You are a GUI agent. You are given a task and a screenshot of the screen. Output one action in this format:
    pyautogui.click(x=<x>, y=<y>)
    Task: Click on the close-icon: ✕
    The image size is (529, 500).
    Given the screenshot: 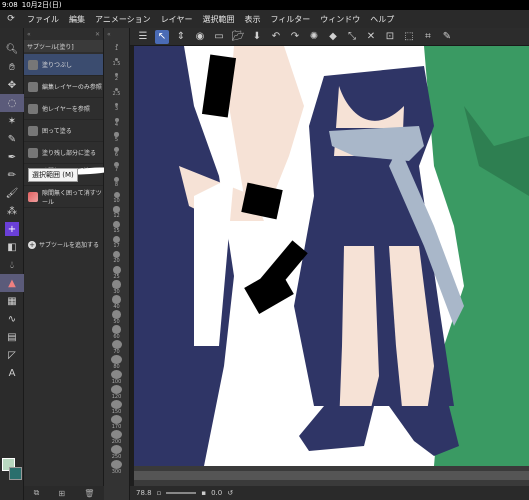 What is the action you would take?
    pyautogui.click(x=97, y=34)
    